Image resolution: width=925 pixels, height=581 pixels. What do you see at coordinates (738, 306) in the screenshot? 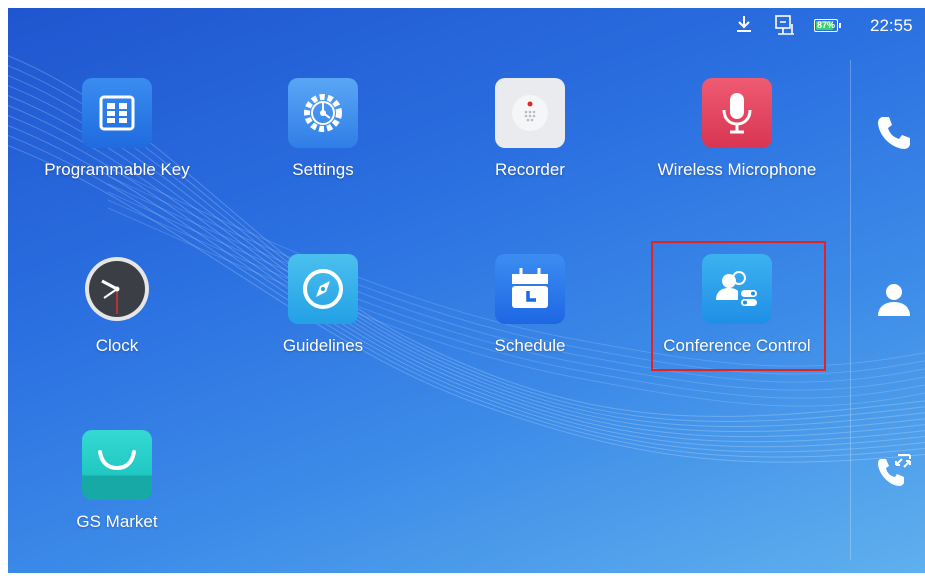
I see `selection-highlight` at bounding box center [738, 306].